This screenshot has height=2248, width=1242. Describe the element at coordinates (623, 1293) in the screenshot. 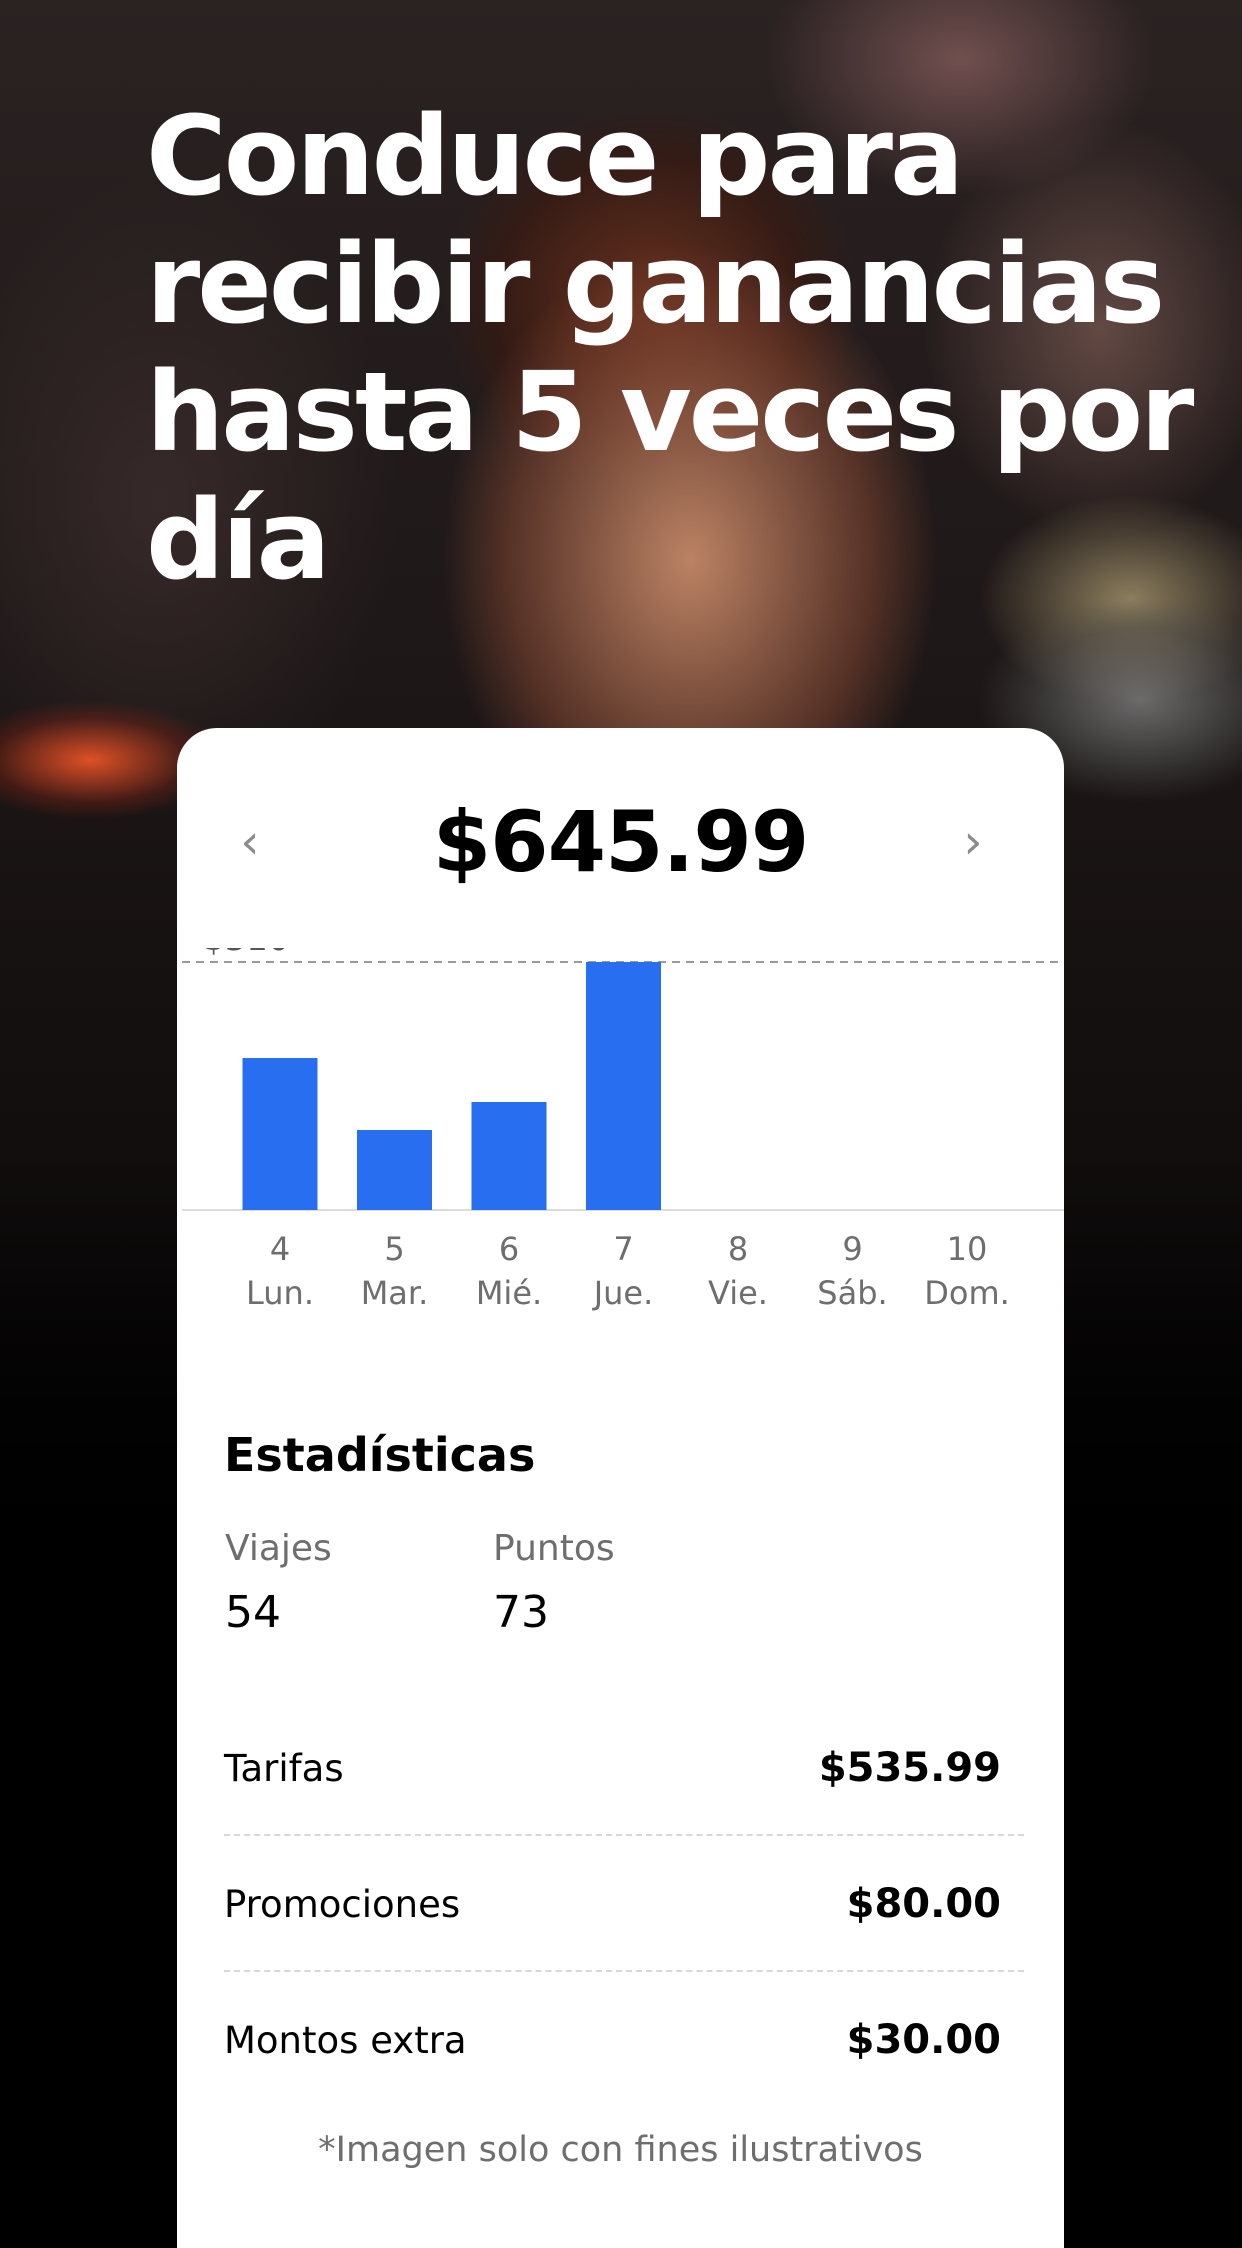

I see `chart-x-tick-day-name: Jue.` at that location.